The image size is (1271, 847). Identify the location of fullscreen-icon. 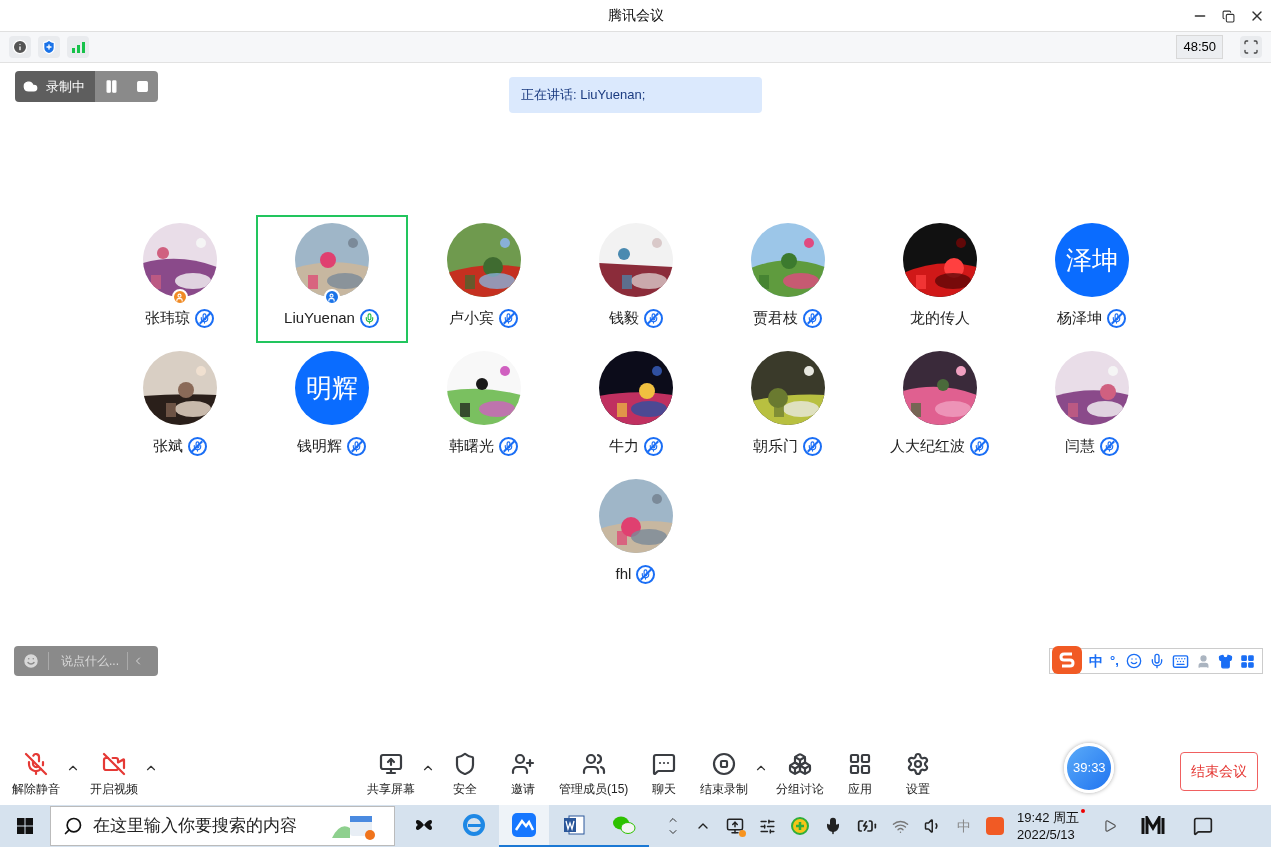
(1251, 47).